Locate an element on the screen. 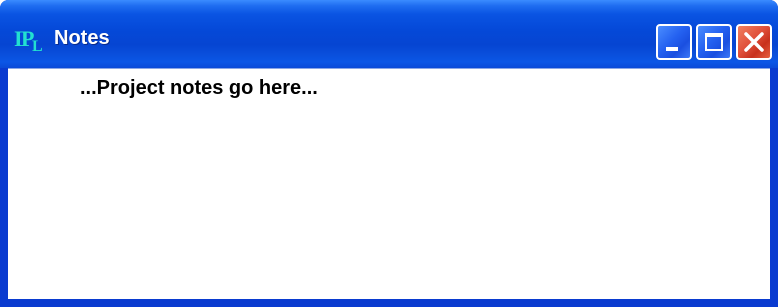  maximize-icon is located at coordinates (714, 42).